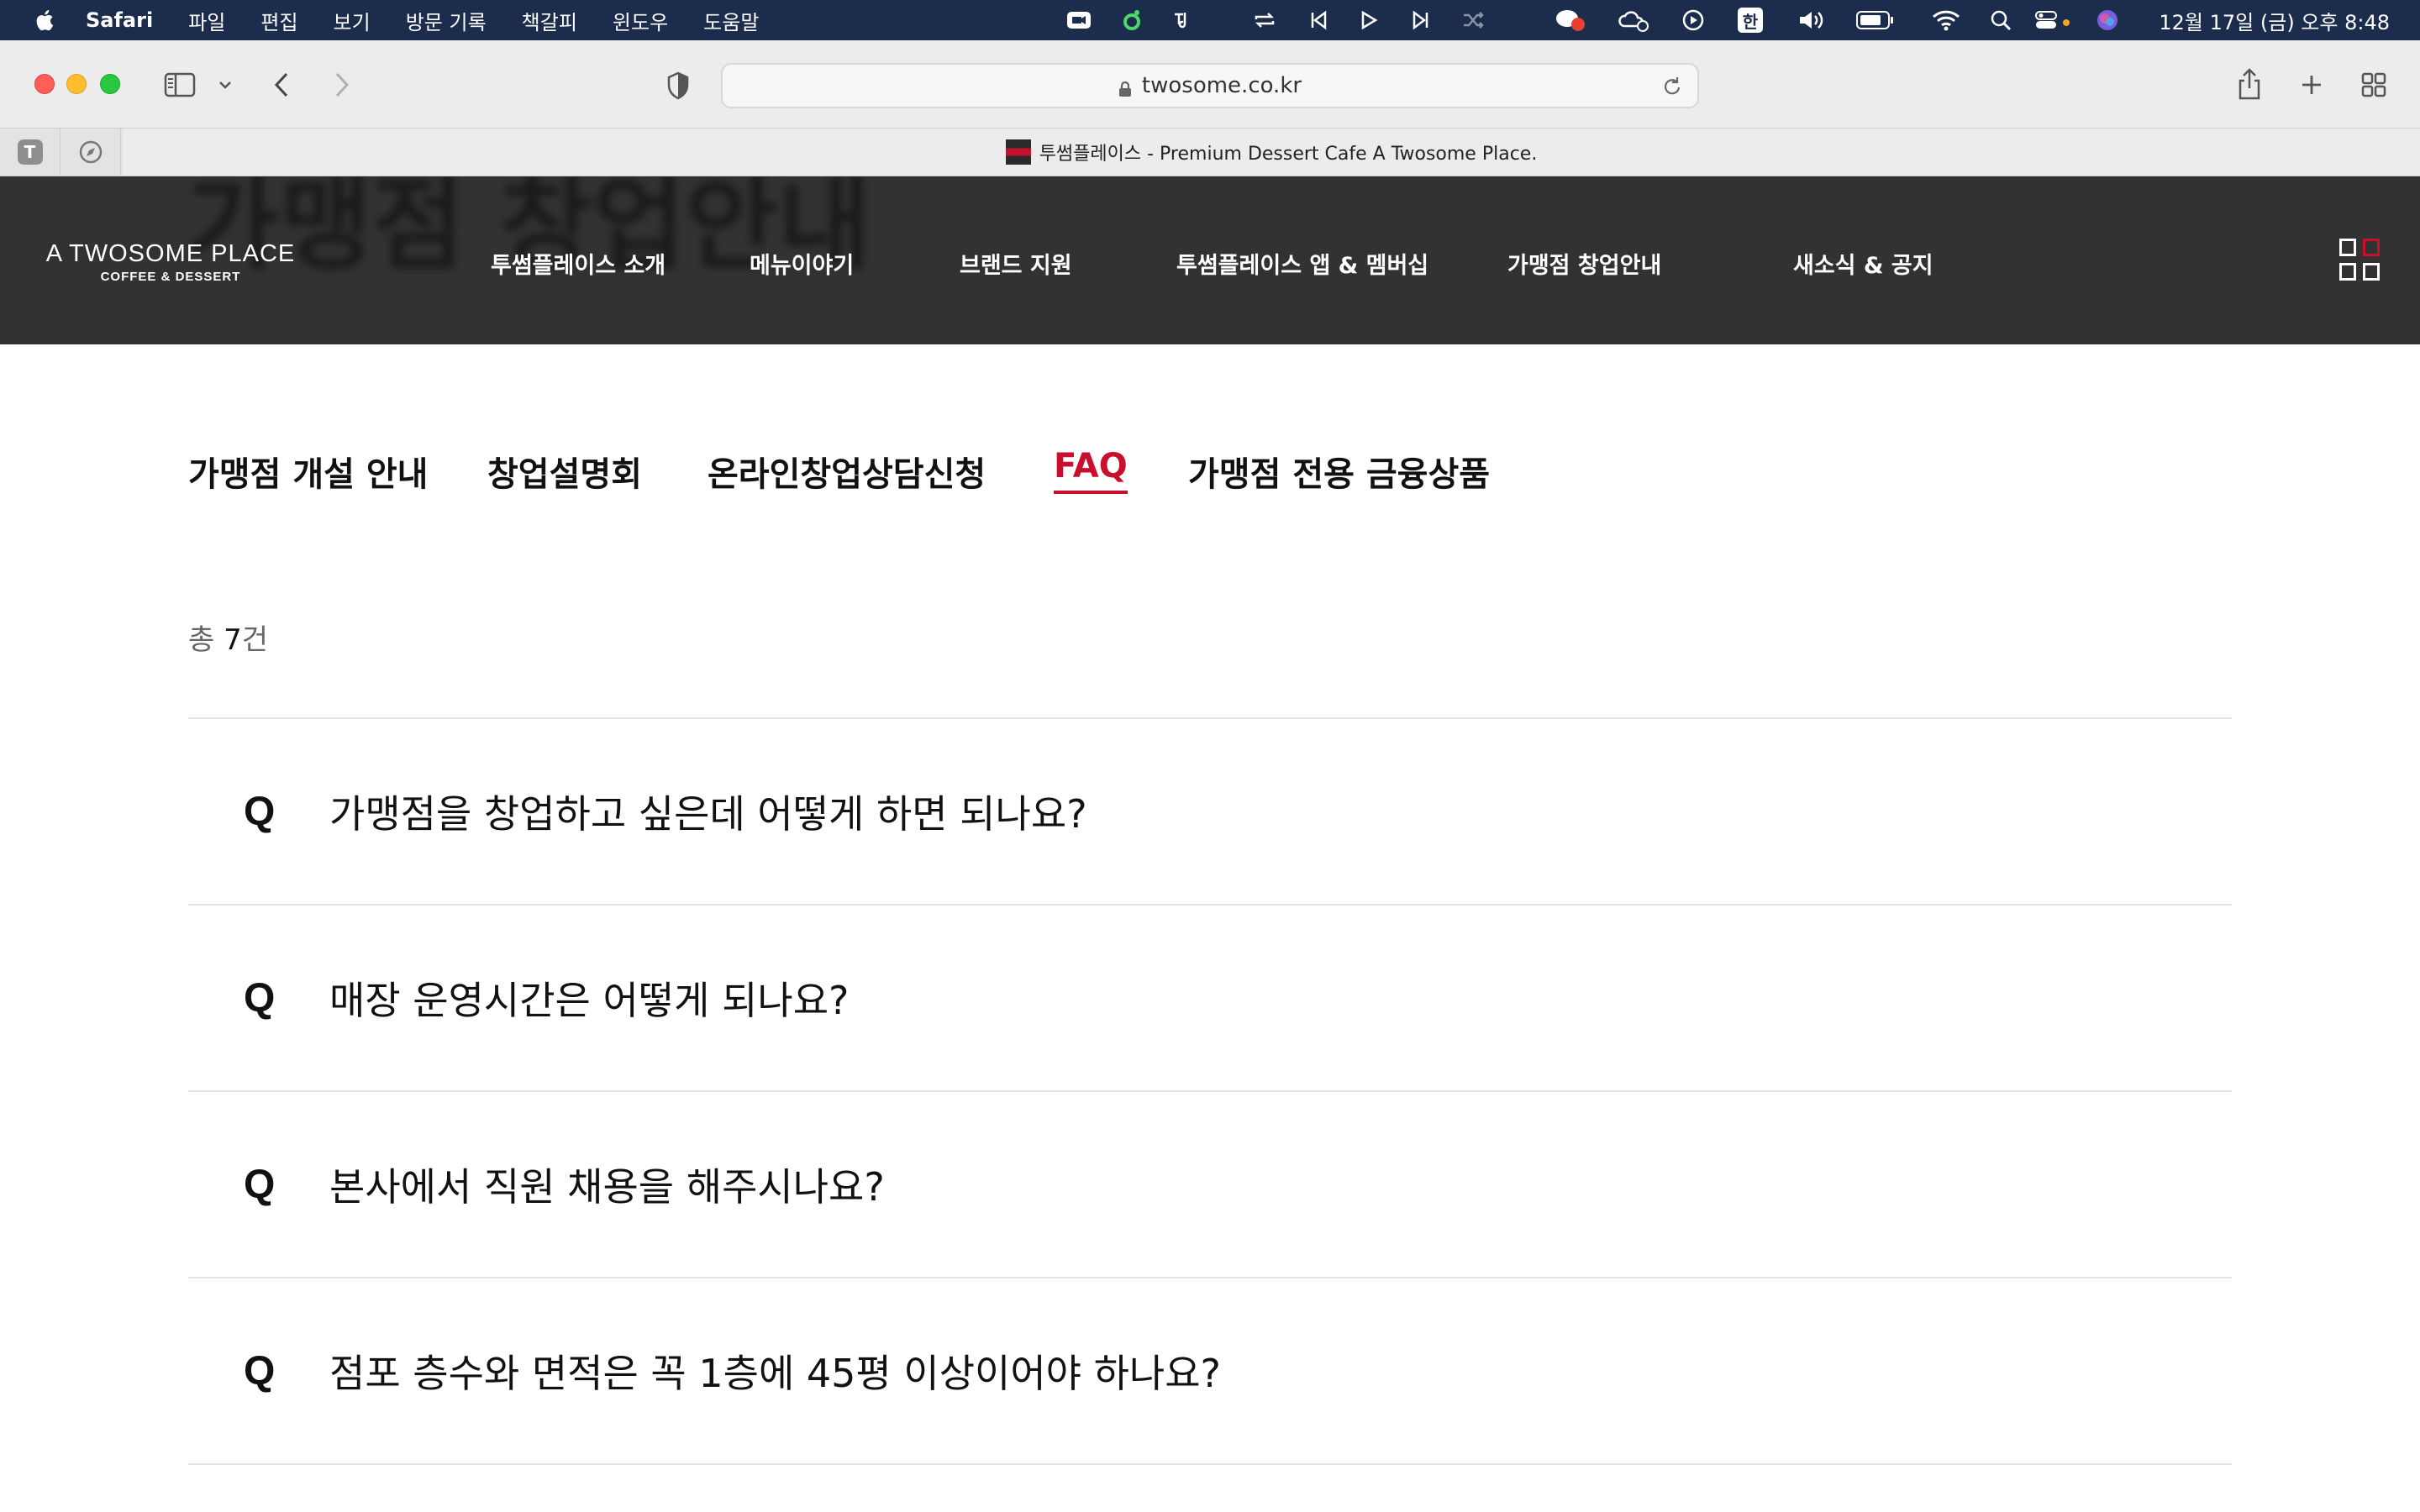  I want to click on battery-icon, so click(1875, 20).